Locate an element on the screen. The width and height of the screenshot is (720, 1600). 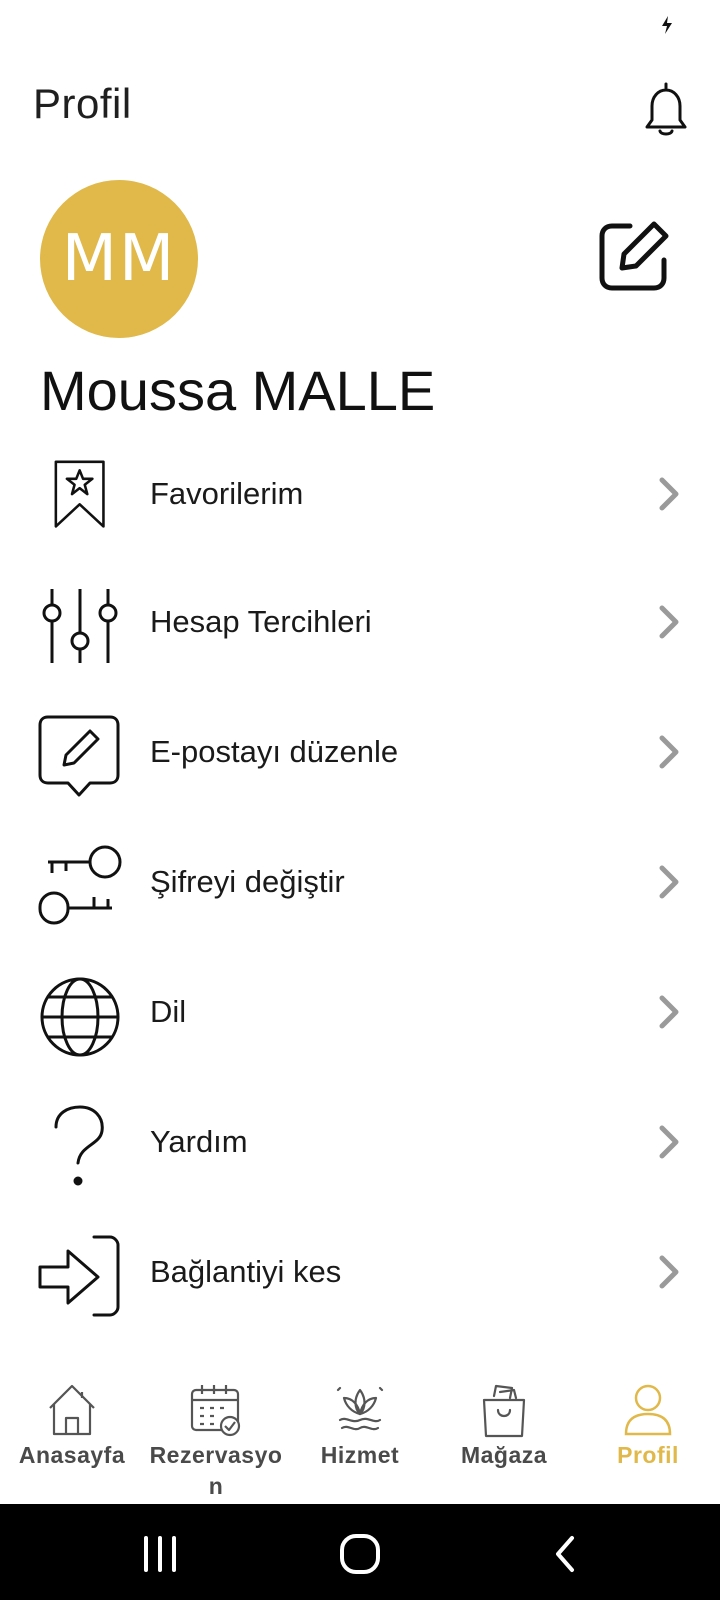
nav-label: Anasayfa is located at coordinates (72, 1455).